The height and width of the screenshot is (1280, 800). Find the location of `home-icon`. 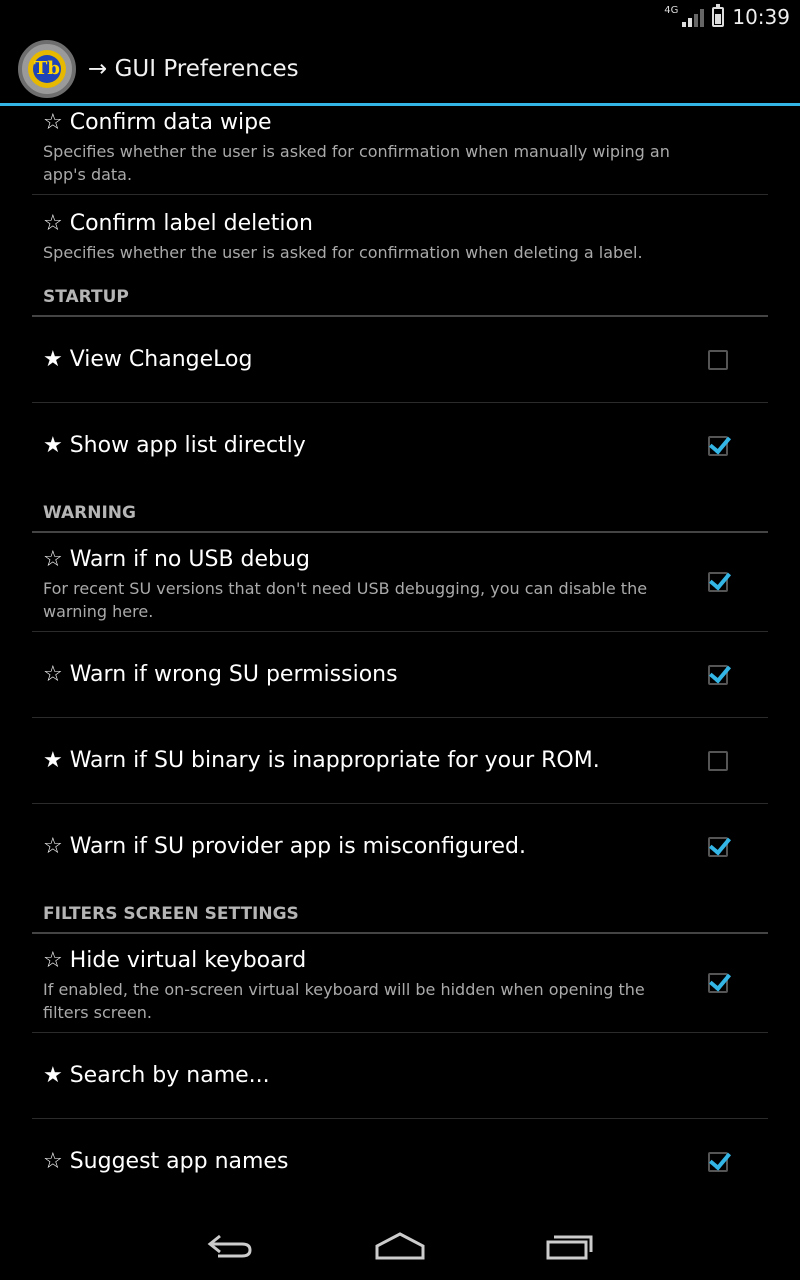

home-icon is located at coordinates (400, 1246).